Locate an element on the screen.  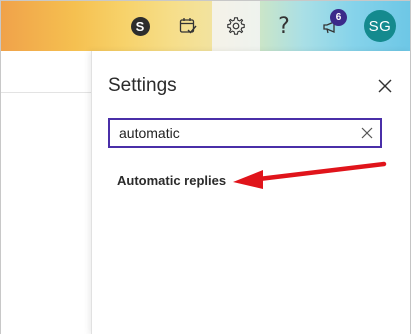
account-button: SG is located at coordinates (380, 26).